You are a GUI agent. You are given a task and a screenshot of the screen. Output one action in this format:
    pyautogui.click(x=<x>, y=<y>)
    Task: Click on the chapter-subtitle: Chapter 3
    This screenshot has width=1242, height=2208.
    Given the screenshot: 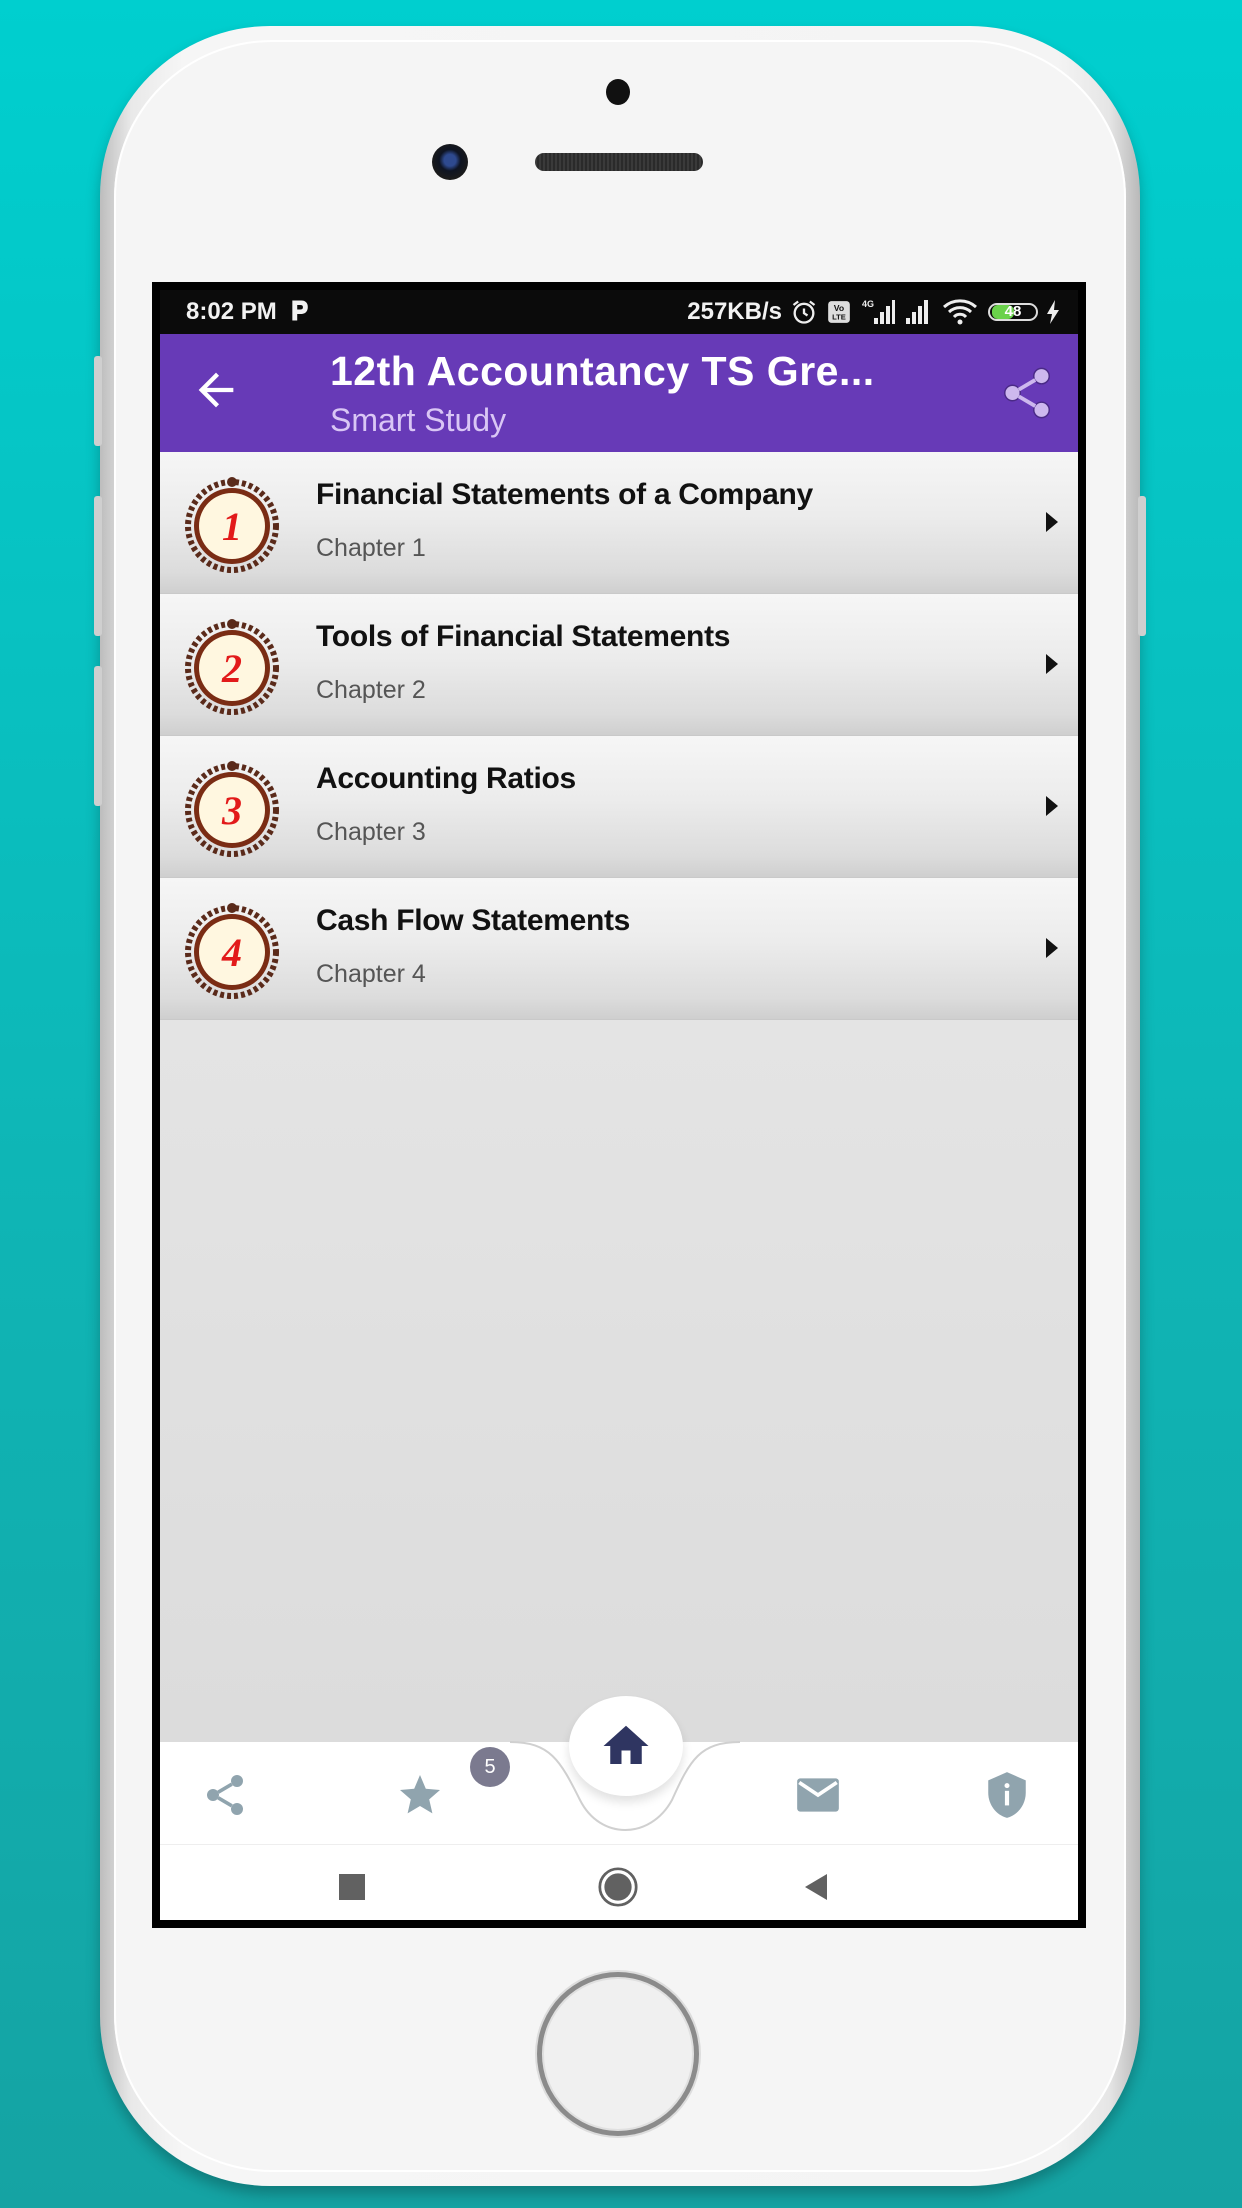 What is the action you would take?
    pyautogui.click(x=371, y=832)
    